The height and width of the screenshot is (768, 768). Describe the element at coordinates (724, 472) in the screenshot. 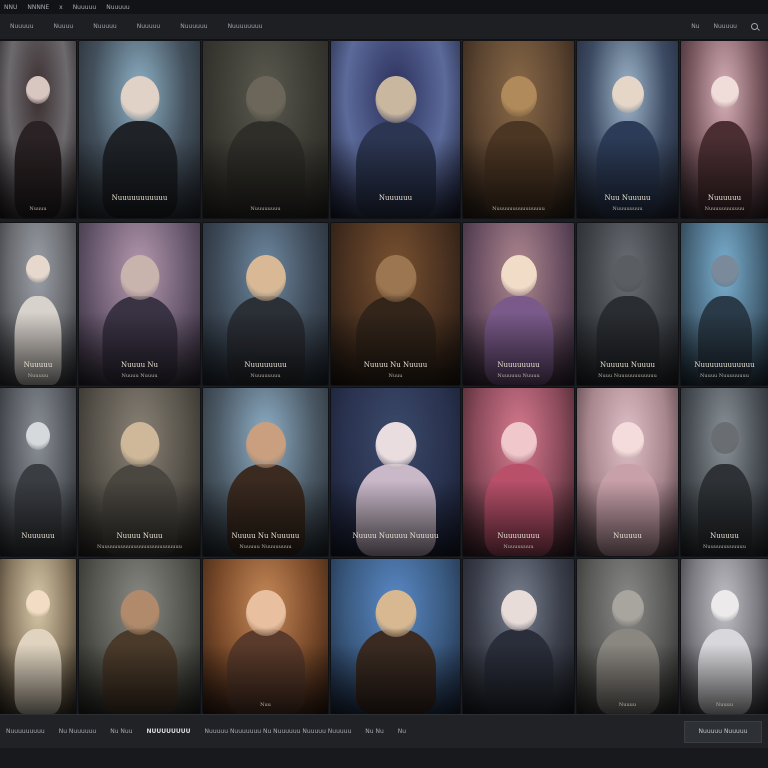

I see `gallery-card: Nuuuuu Nuuuuuuuuuuuu` at that location.